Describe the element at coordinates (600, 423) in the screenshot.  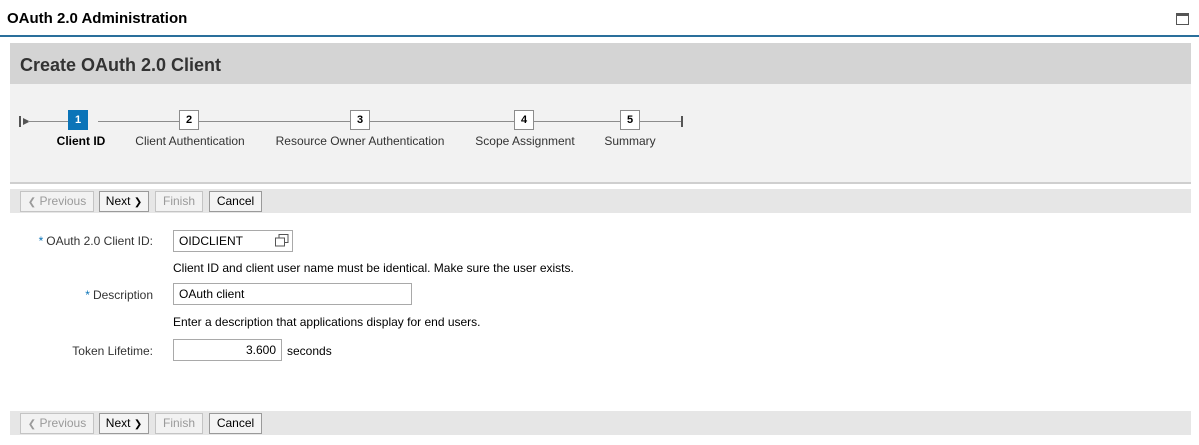
I see `wizard-toolbar-bottom: ❮ Previous Next ❯ Finish Cancel` at that location.